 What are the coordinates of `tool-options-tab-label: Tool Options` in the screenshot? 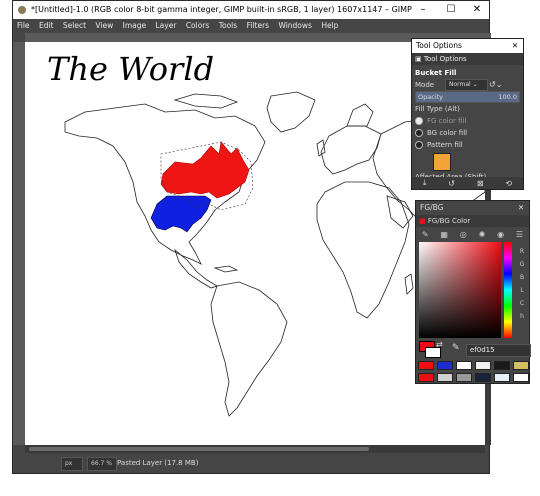 It's located at (445, 59).